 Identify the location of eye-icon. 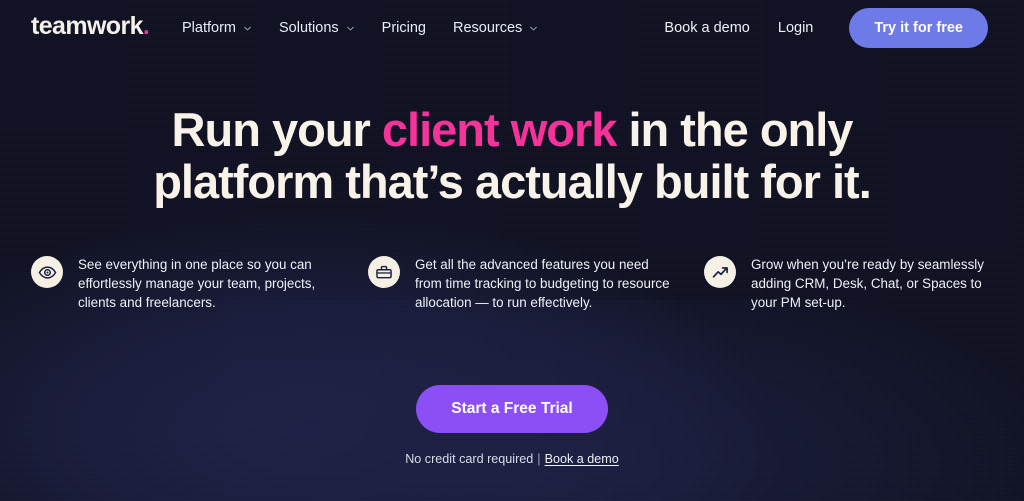
(47, 272).